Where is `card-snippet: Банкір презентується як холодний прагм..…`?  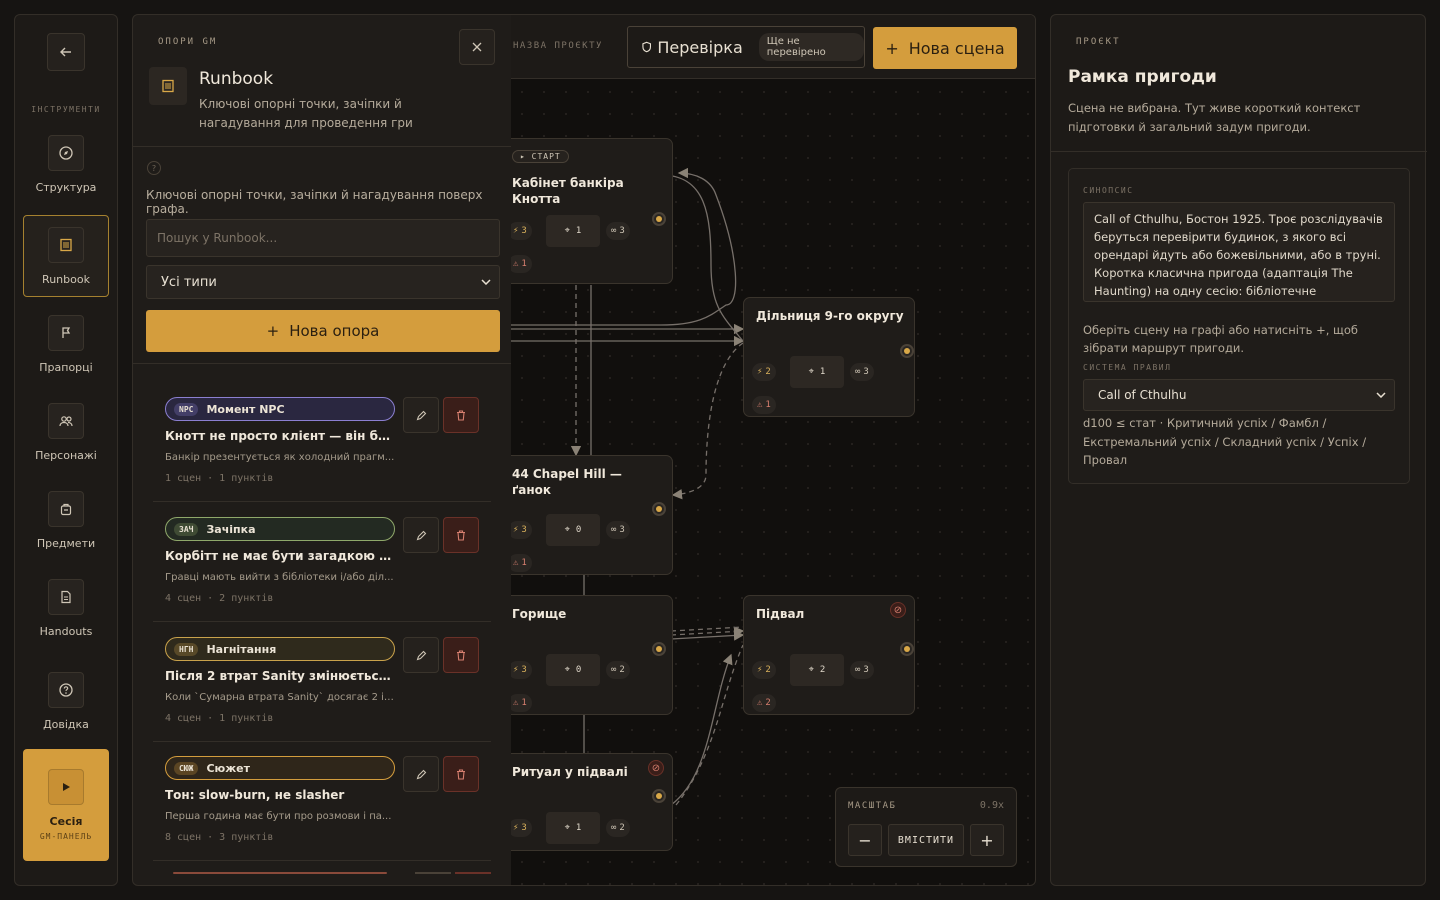
card-snippet: Банкір презентується як холодний прагм..… is located at coordinates (280, 457).